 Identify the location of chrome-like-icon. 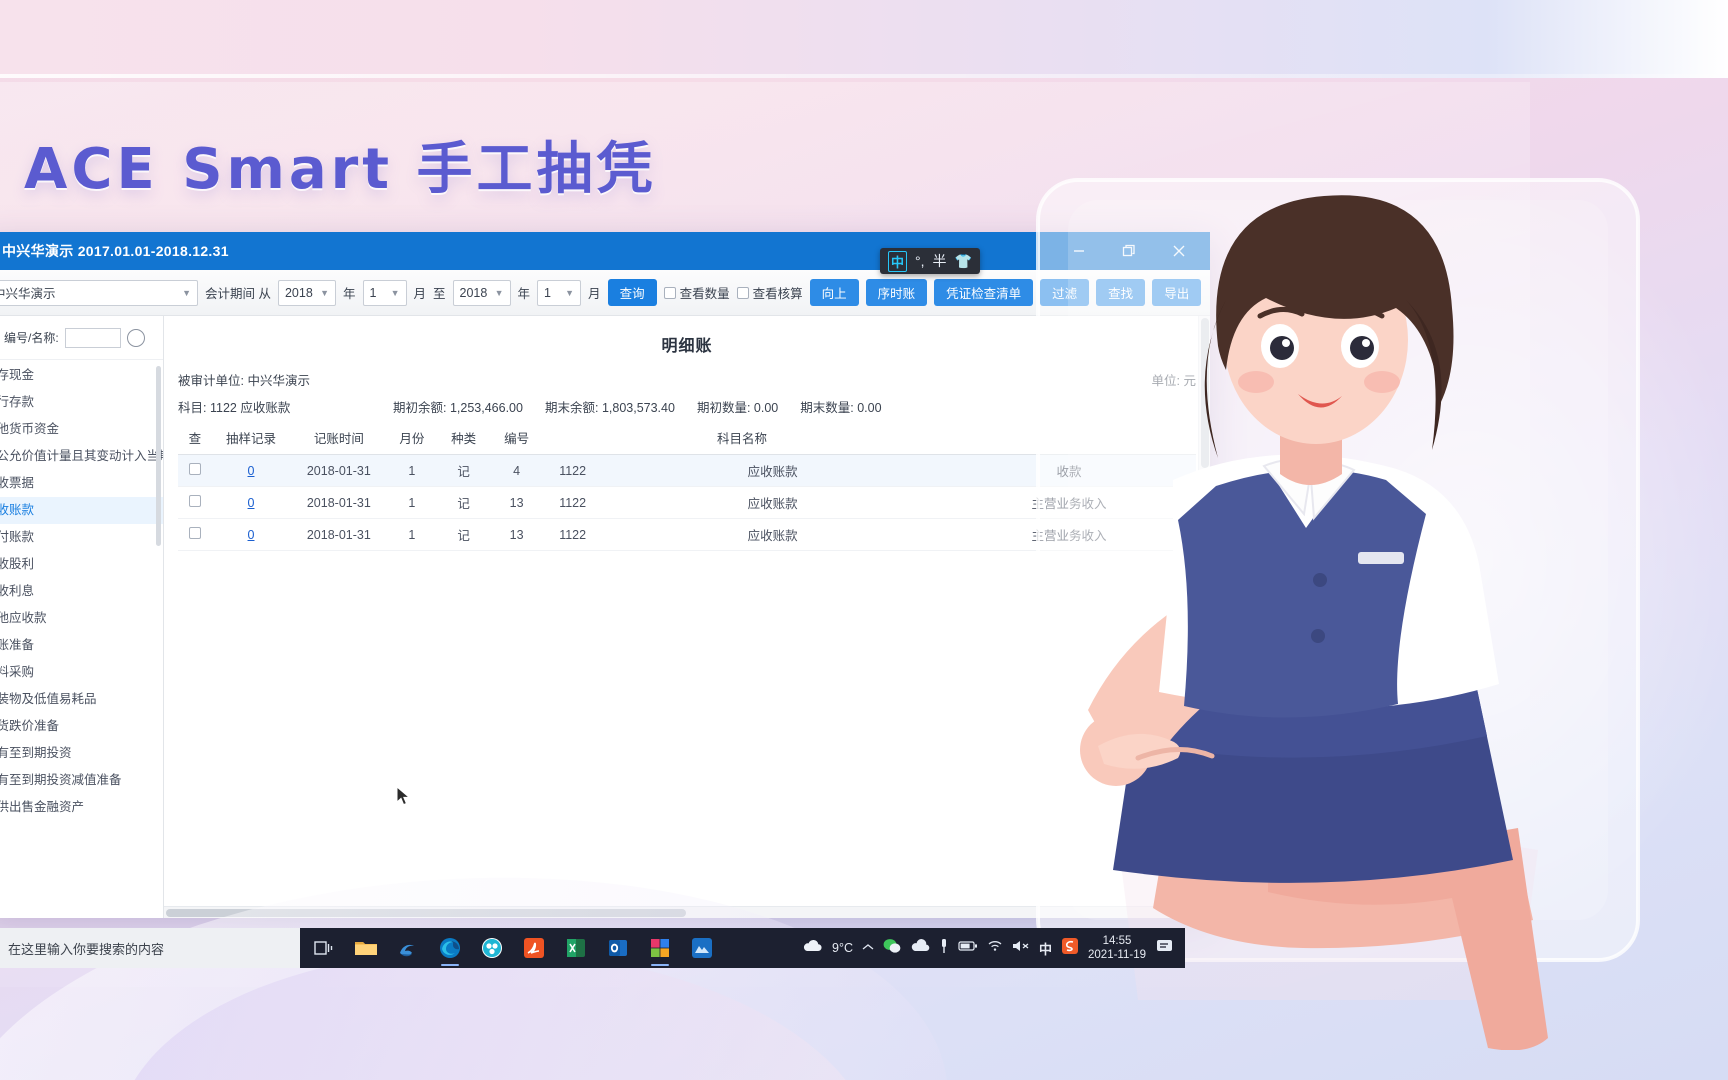
(492, 948).